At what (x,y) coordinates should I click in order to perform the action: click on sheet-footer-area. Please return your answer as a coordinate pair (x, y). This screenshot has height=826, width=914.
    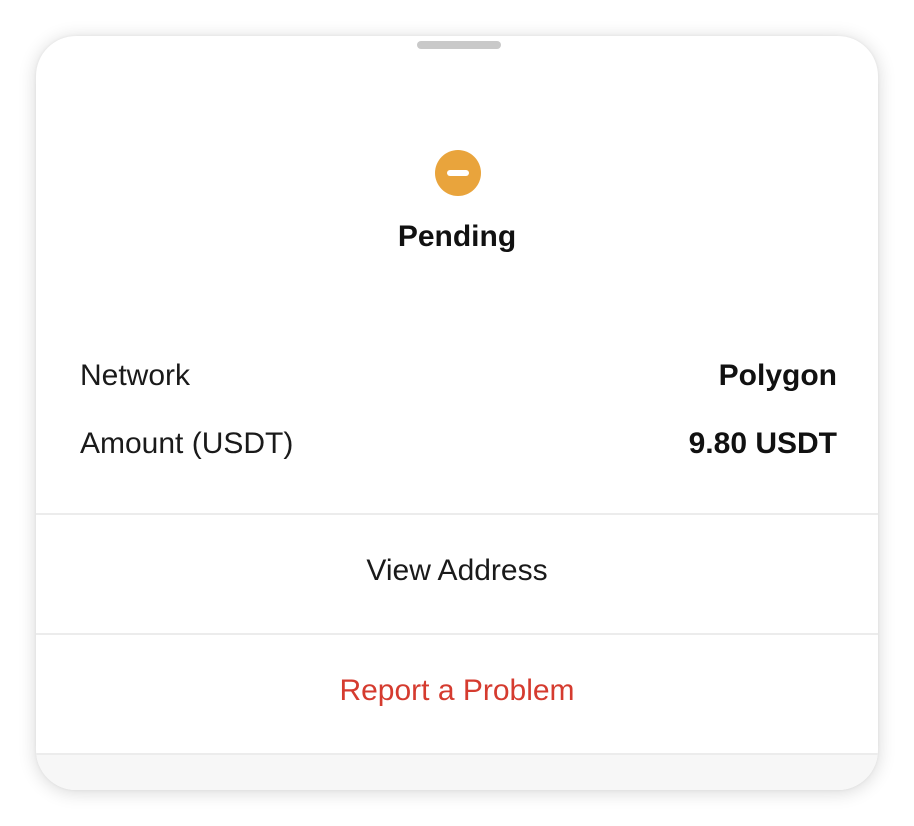
    Looking at the image, I should click on (457, 772).